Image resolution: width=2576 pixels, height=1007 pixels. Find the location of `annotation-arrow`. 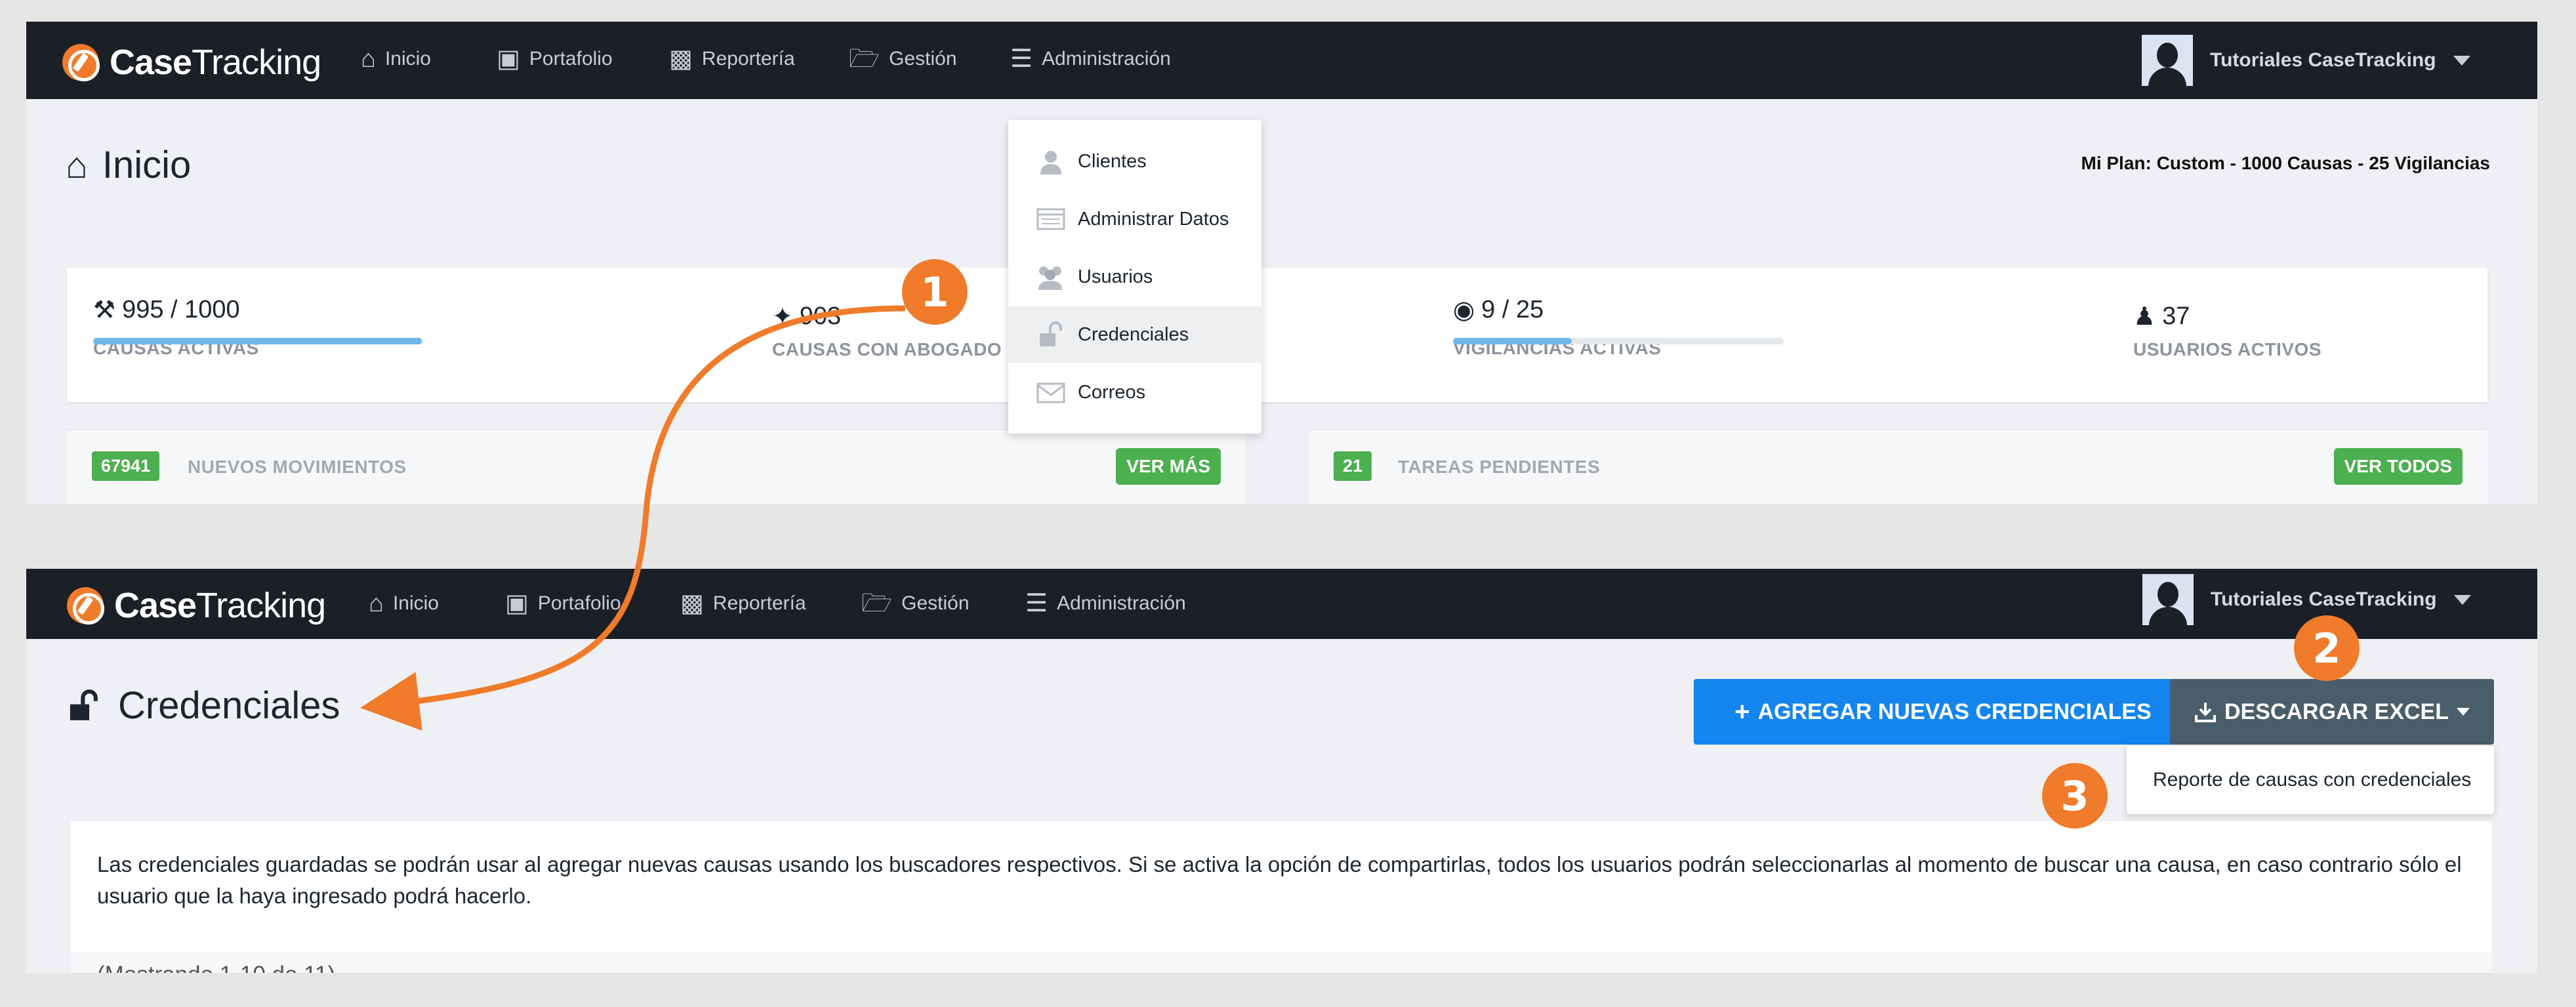

annotation-arrow is located at coordinates (633, 518).